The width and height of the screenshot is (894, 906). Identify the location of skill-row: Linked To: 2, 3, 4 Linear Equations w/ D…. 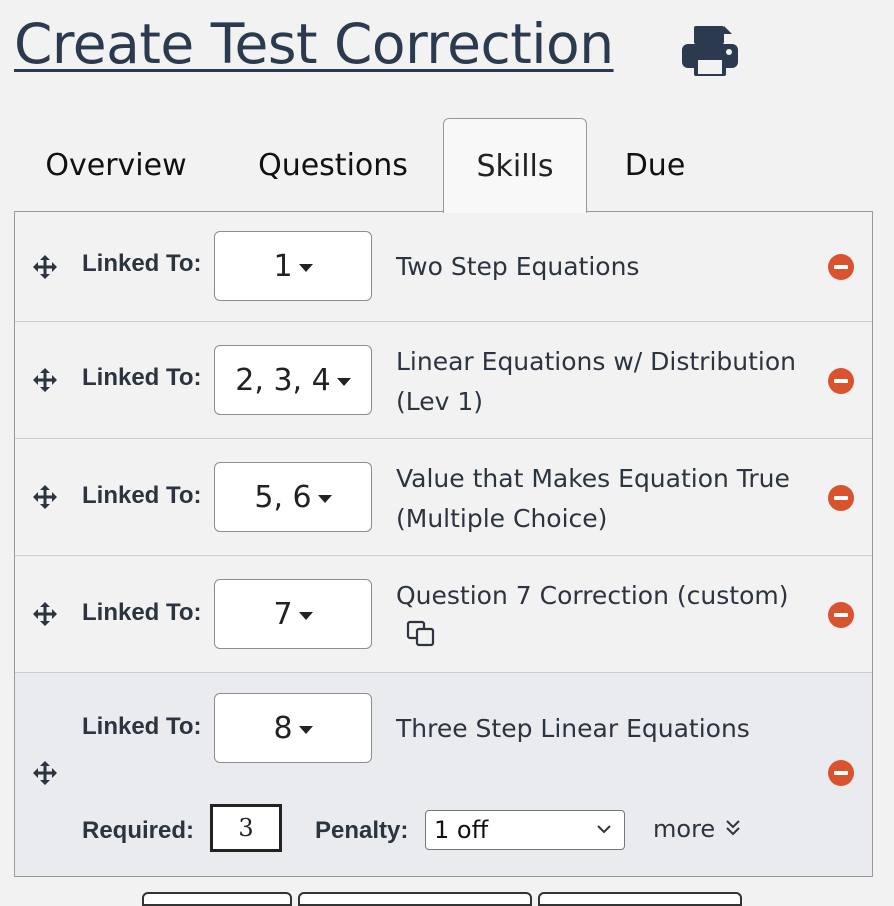
(443, 380).